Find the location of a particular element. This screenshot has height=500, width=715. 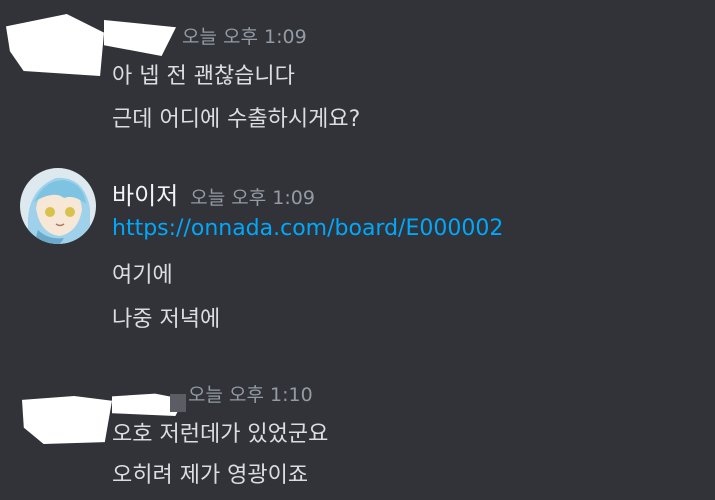

message-text: 오호 저런데가 있었군요 is located at coordinates (220, 434).